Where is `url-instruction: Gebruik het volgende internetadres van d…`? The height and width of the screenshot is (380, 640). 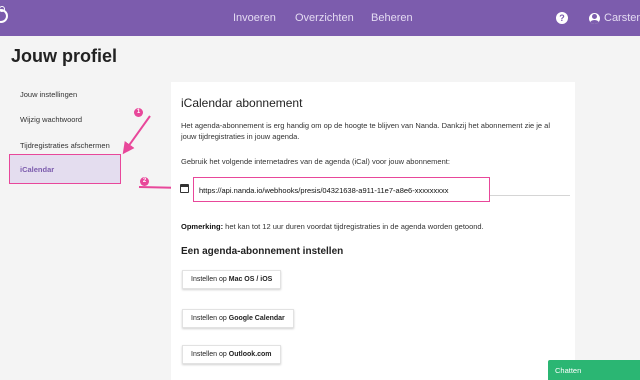 url-instruction: Gebruik het volgende internetadres van d… is located at coordinates (315, 161).